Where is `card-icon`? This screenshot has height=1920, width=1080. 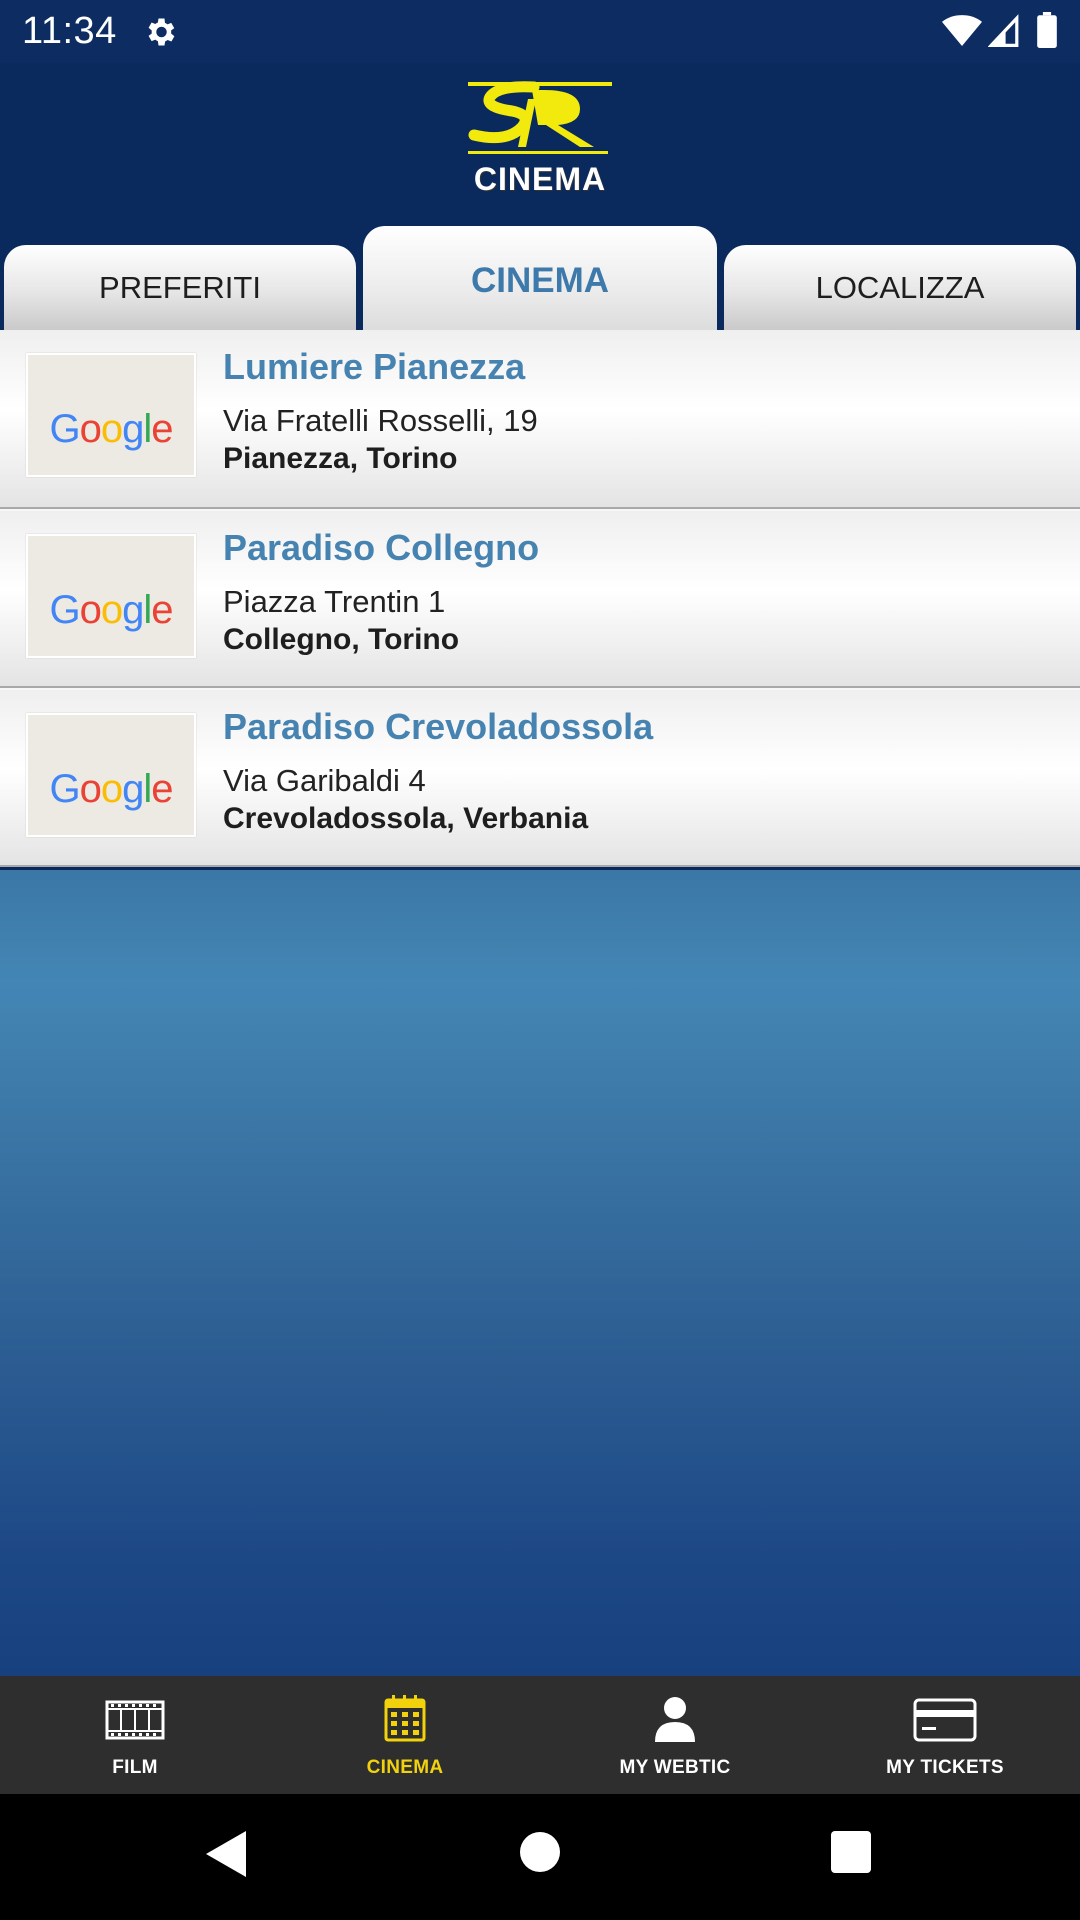 card-icon is located at coordinates (945, 1720).